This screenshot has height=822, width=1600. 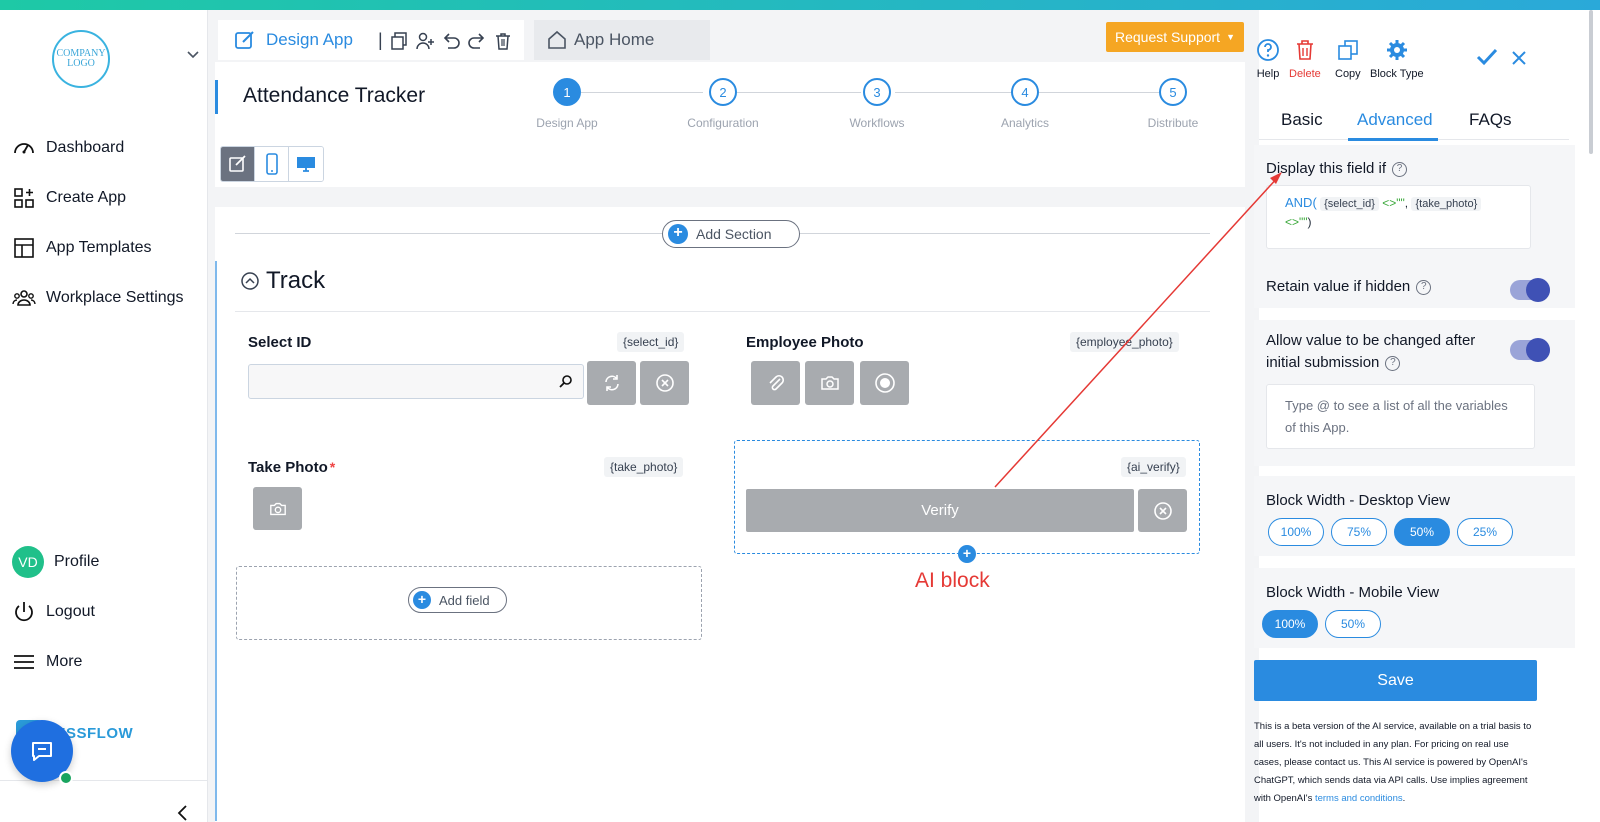 I want to click on desktop-width-25: 25%, so click(x=1485, y=532).